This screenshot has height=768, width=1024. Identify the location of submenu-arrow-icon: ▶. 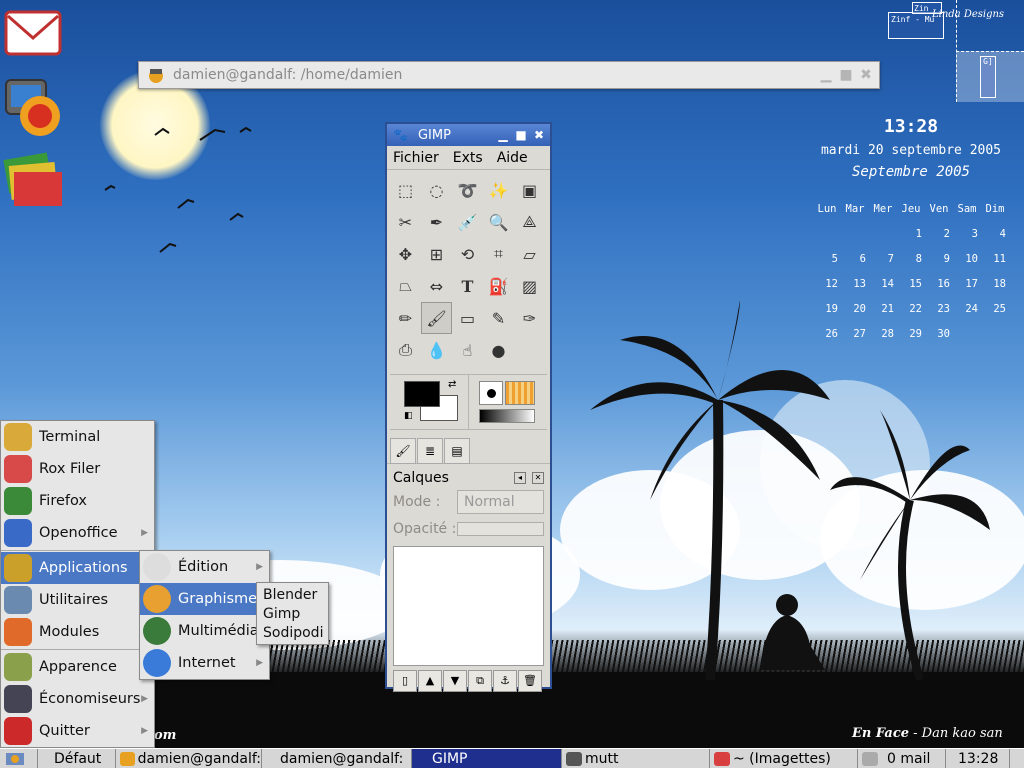
(144, 533).